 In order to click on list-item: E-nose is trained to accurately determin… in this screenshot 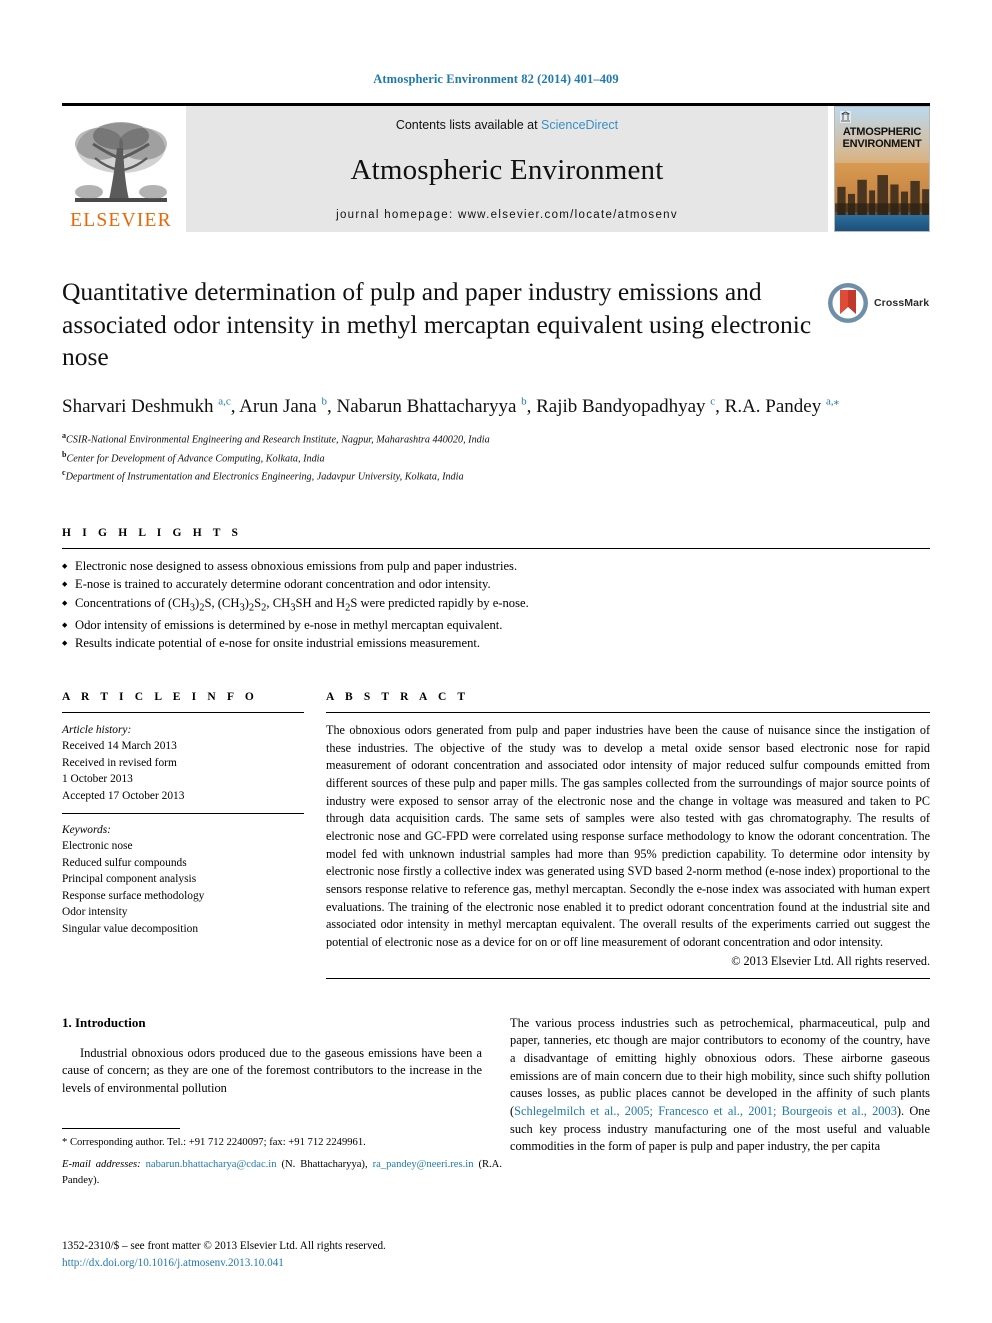, I will do `click(496, 584)`.